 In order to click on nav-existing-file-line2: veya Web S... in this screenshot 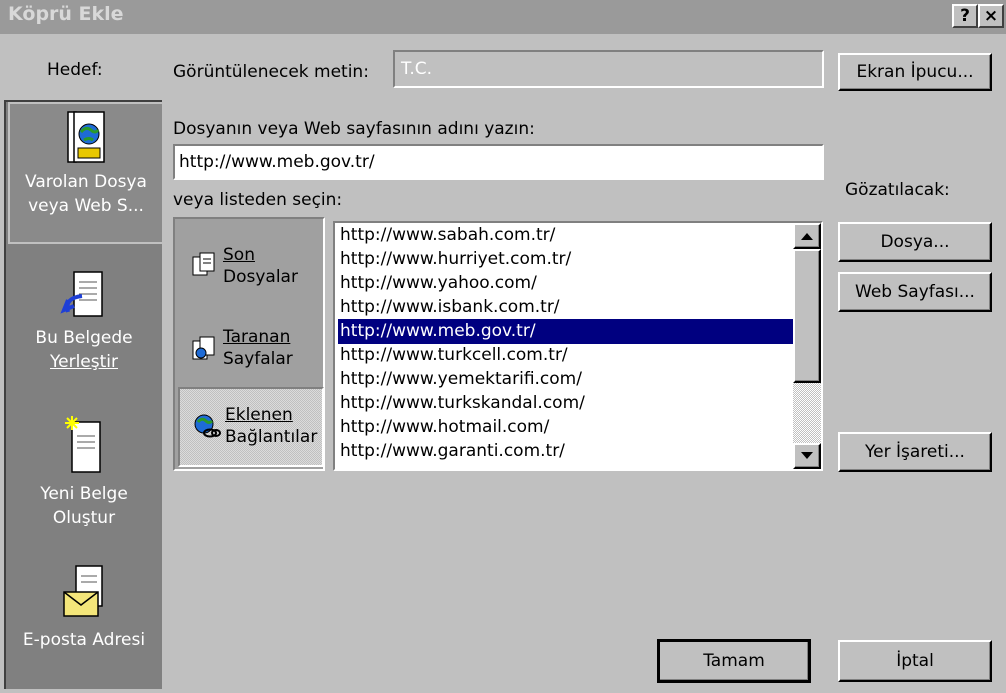, I will do `click(86, 206)`.